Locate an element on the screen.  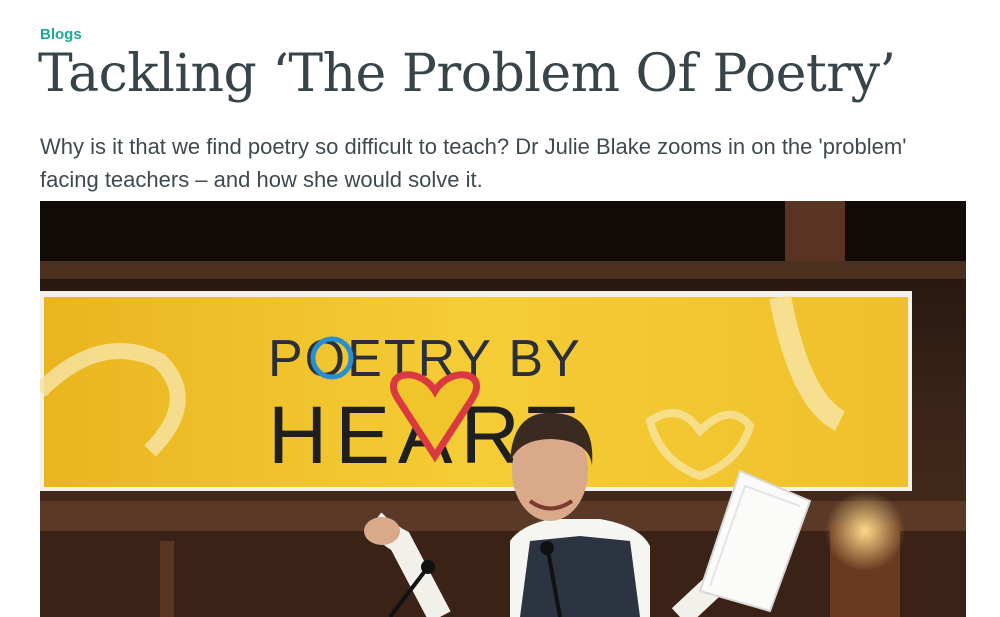
article-title: Tackling ‘The Problem Of Poetry’ is located at coordinates (467, 74).